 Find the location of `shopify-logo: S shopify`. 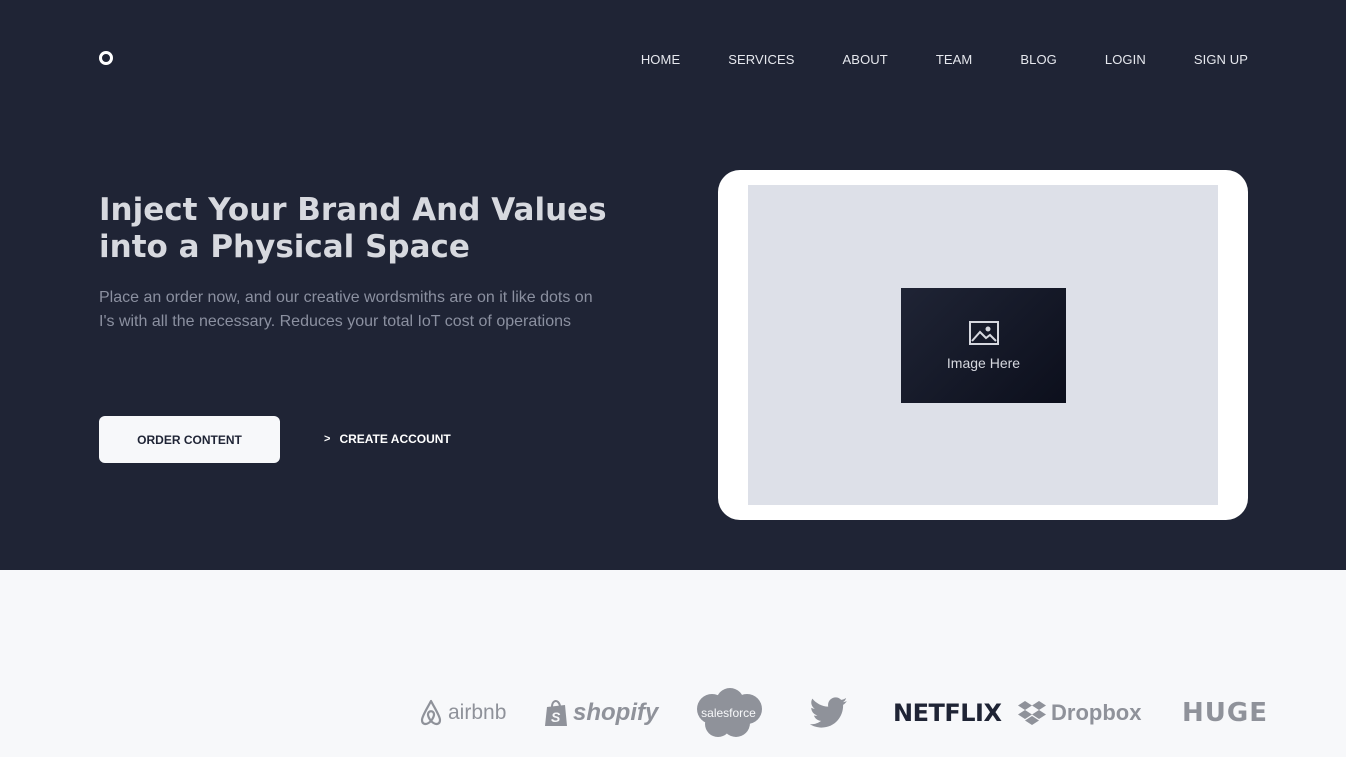

shopify-logo: S shopify is located at coordinates (600, 713).